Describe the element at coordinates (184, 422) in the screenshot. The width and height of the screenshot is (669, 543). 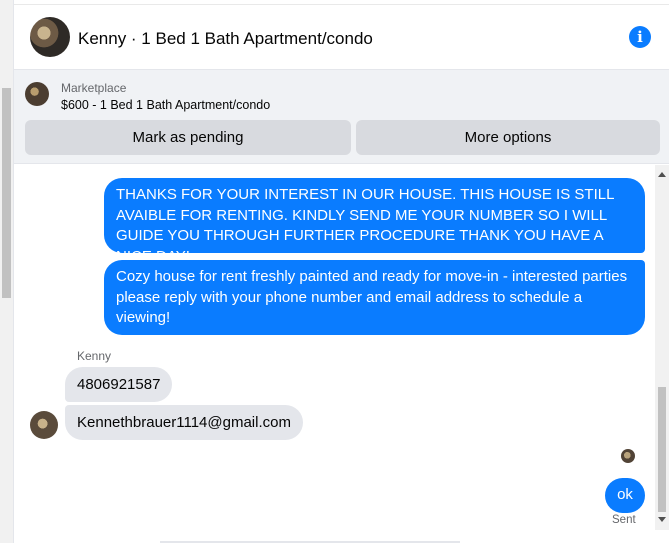
I see `incoming-message: Kennethbrauer1114@gmail.com` at that location.